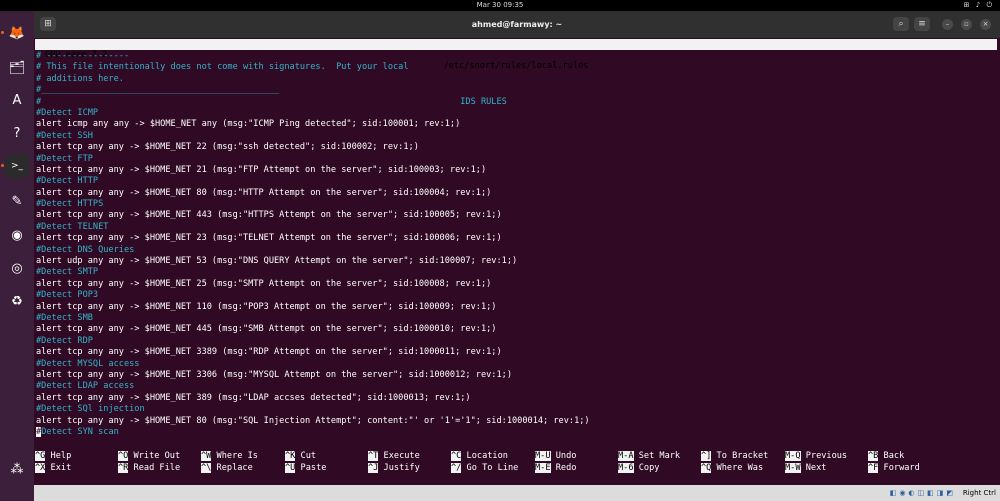 The image size is (1000, 501). I want to click on shortcut-paste: ^U Paste, so click(305, 468).